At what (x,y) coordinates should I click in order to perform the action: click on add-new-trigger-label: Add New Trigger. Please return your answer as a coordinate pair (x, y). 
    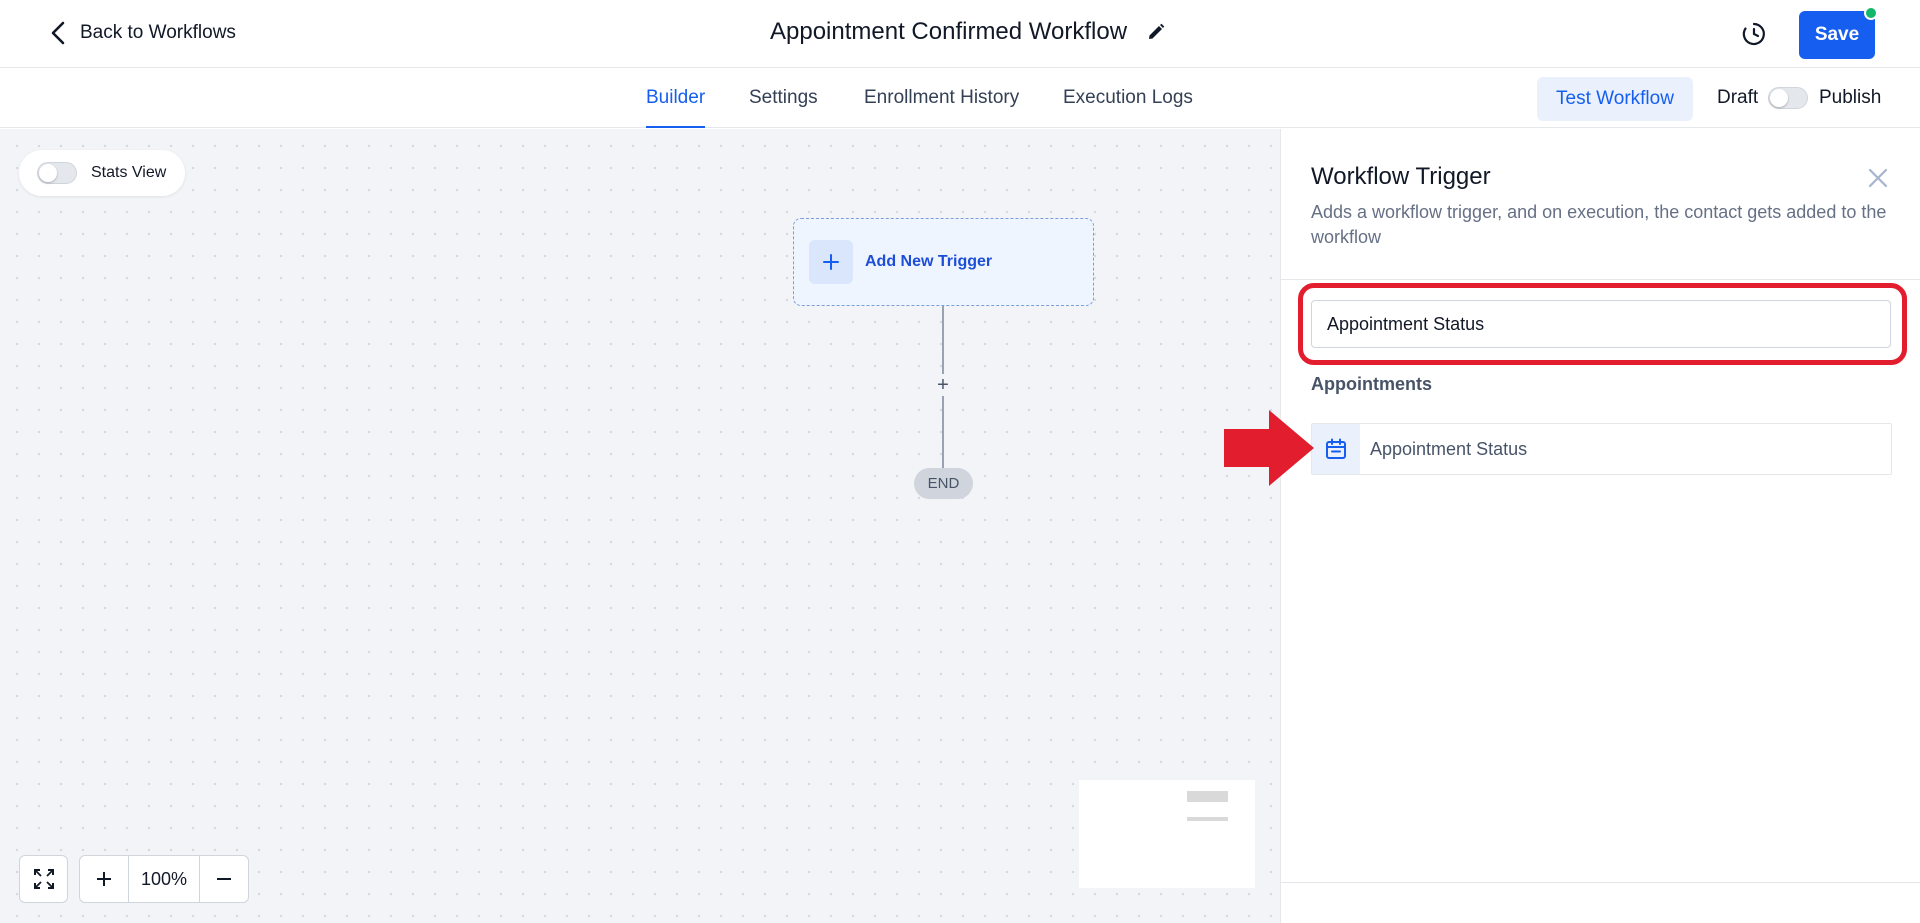
    Looking at the image, I should click on (929, 261).